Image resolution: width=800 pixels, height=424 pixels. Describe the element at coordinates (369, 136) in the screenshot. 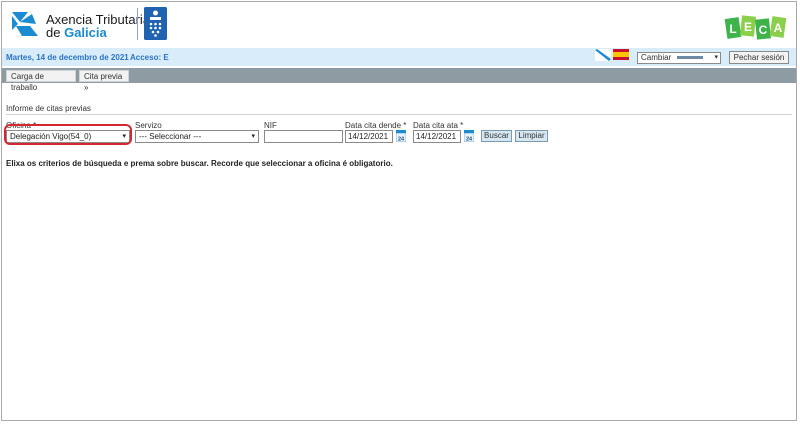

I see `data-dende-input: 14/12/2021` at that location.